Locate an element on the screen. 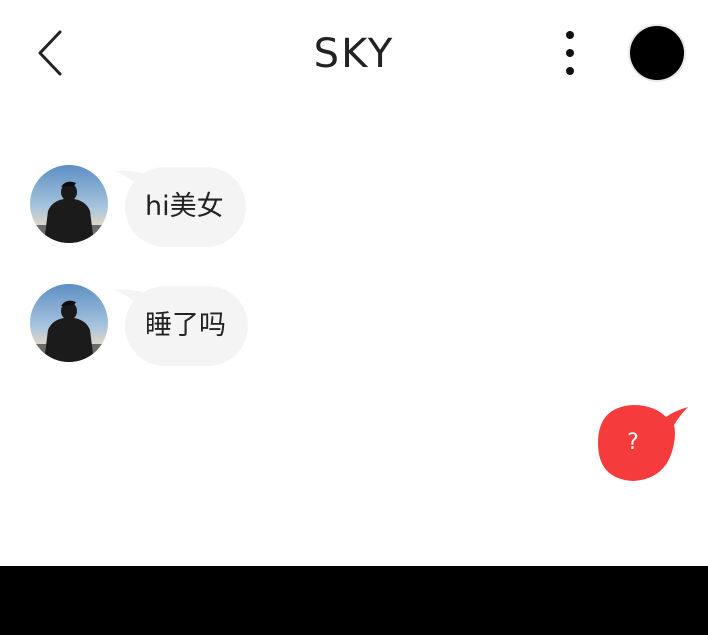 The width and height of the screenshot is (708, 635). chat-title: SKY is located at coordinates (354, 54).